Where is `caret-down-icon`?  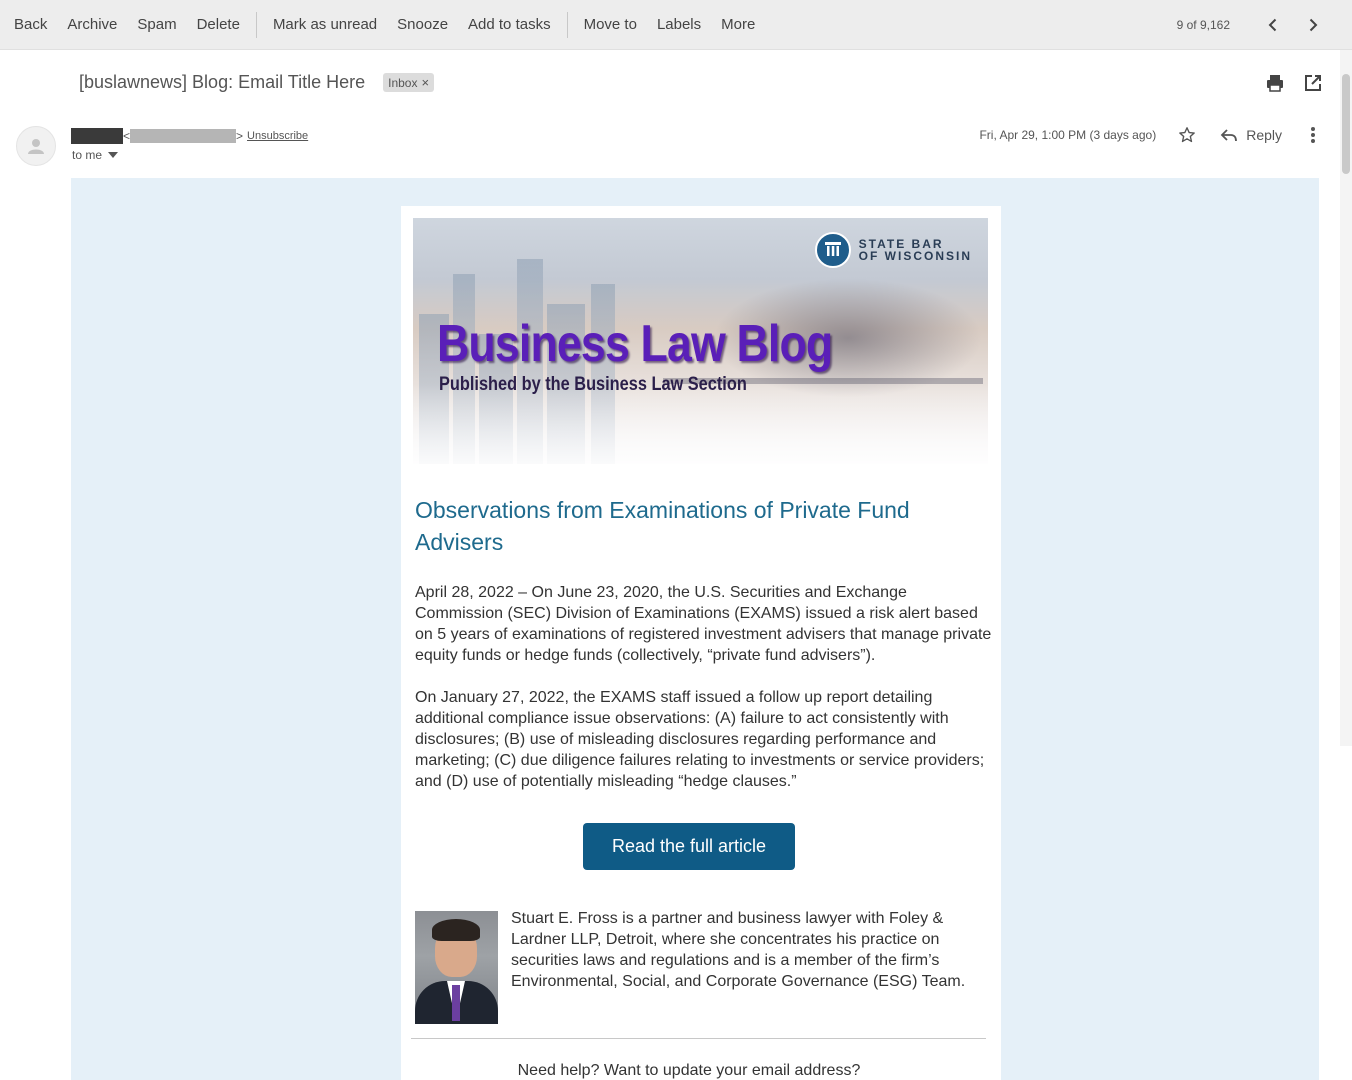 caret-down-icon is located at coordinates (113, 155).